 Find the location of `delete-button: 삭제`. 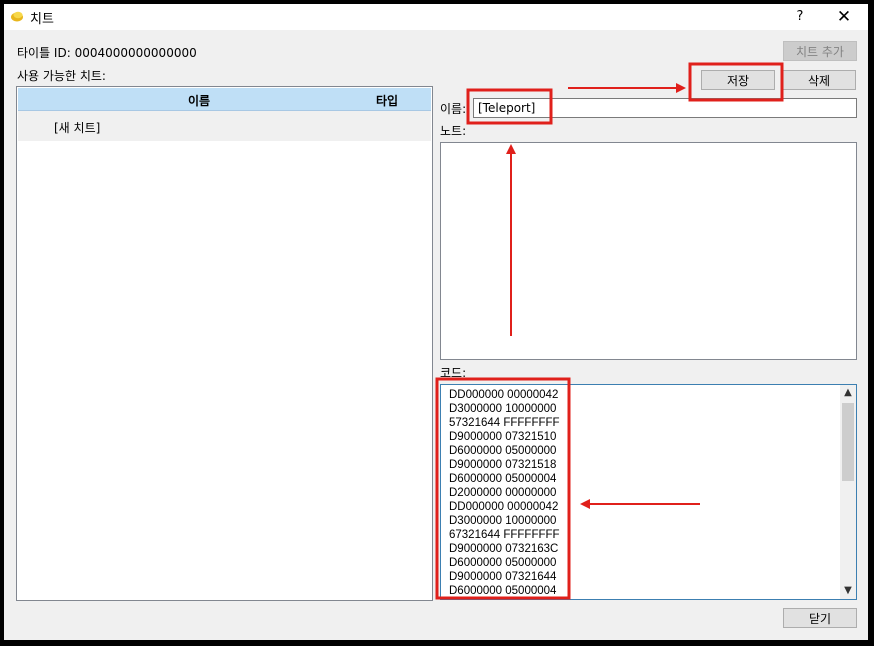

delete-button: 삭제 is located at coordinates (819, 80).